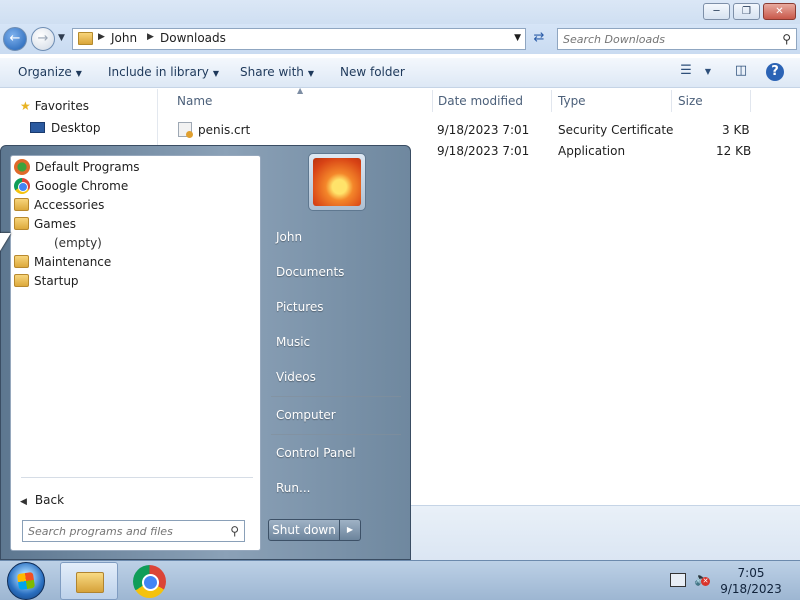 Image resolution: width=800 pixels, height=600 pixels. What do you see at coordinates (289, 237) in the screenshot?
I see `link-user-folder: John` at bounding box center [289, 237].